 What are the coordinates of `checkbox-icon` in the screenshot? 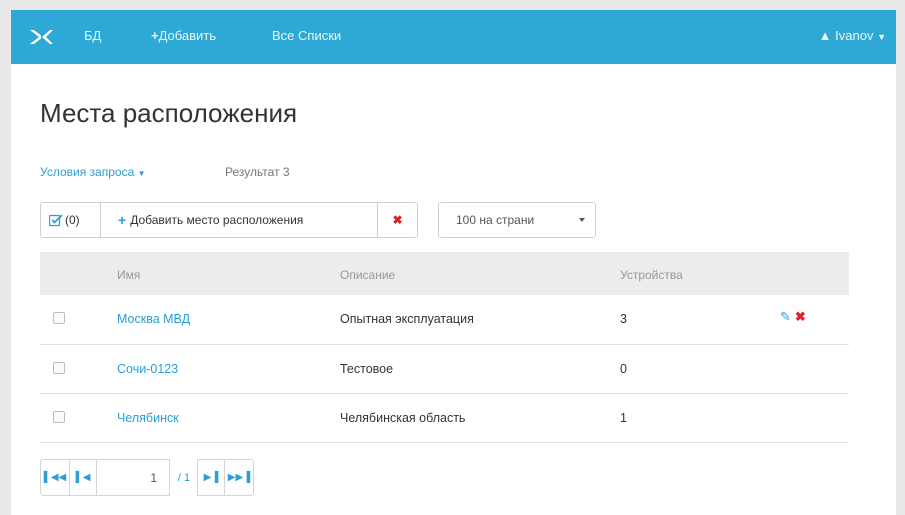 It's located at (56, 219).